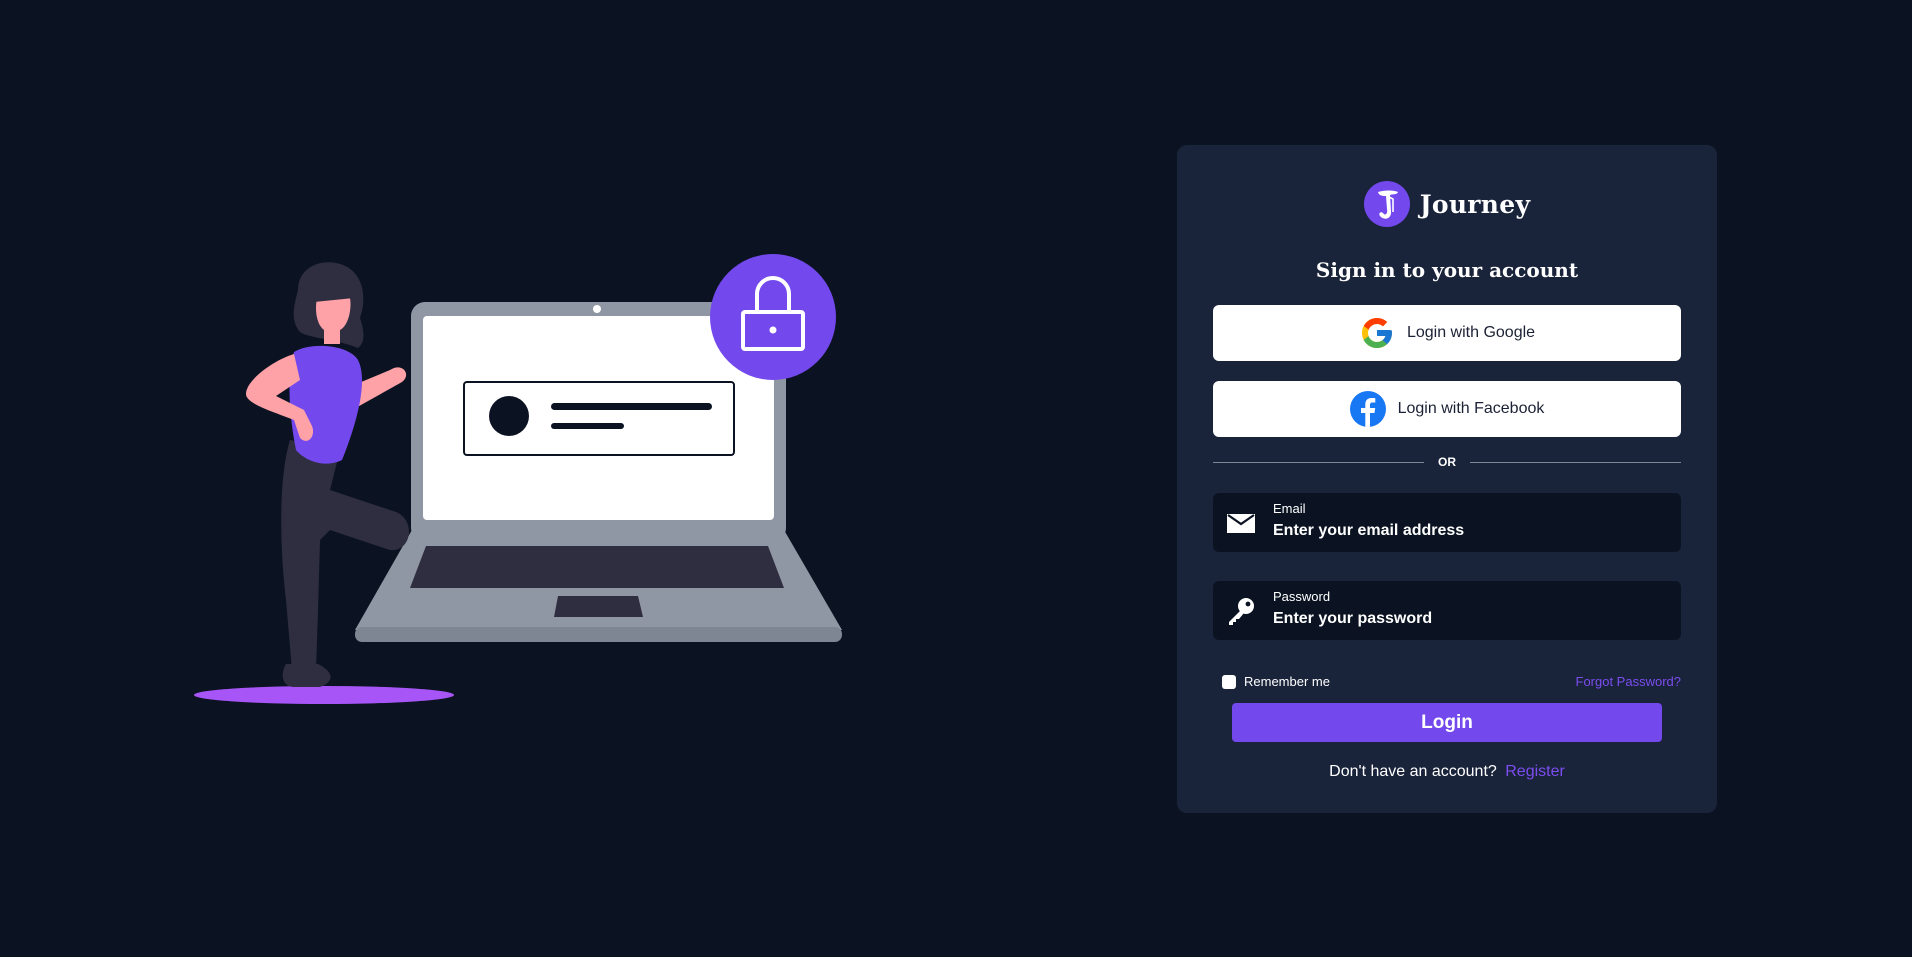 The width and height of the screenshot is (1912, 957). I want to click on password-label: Password, so click(1302, 596).